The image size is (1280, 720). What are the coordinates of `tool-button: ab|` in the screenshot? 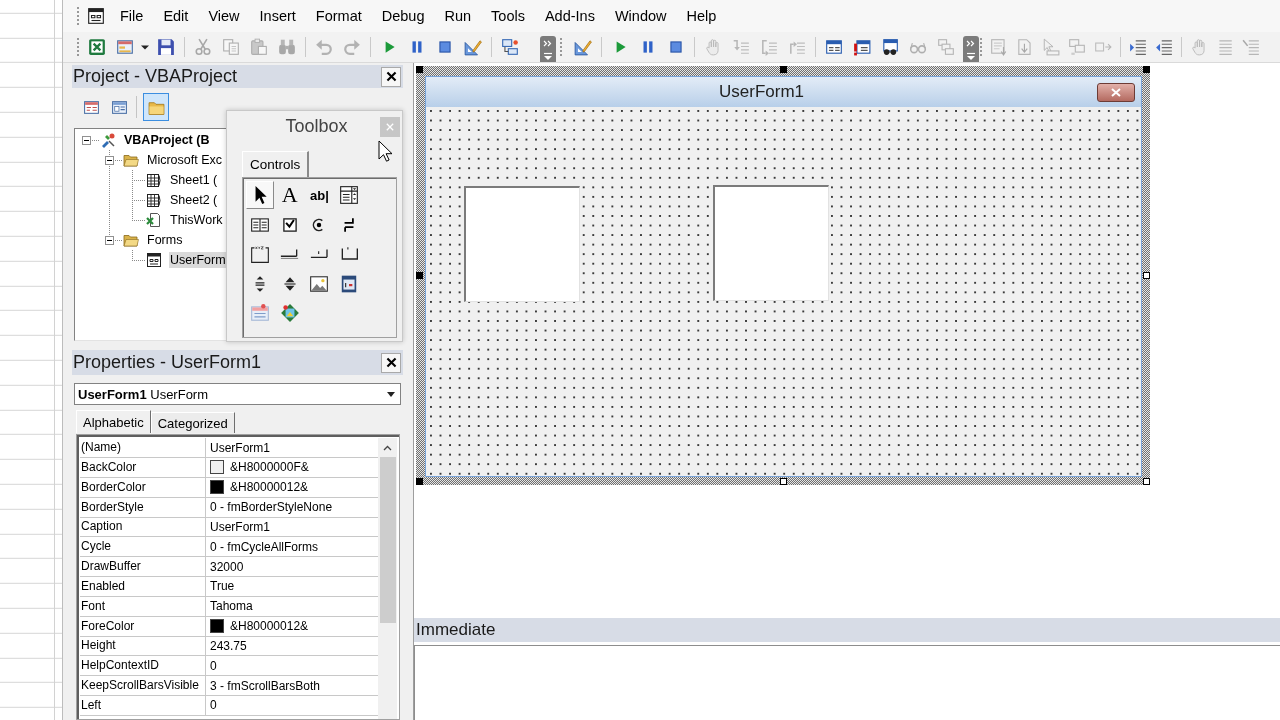 It's located at (319, 195).